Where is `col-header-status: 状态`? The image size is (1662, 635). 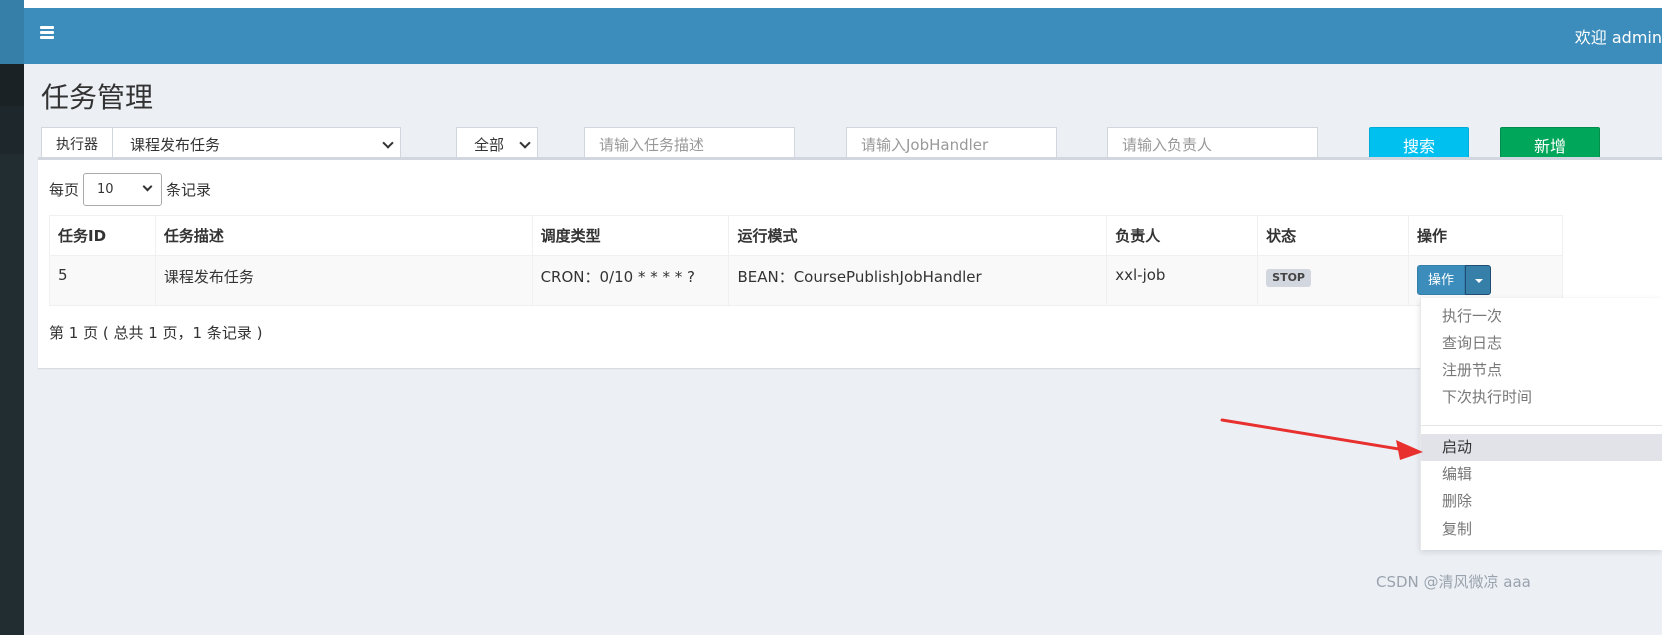
col-header-status: 状态 is located at coordinates (1333, 235).